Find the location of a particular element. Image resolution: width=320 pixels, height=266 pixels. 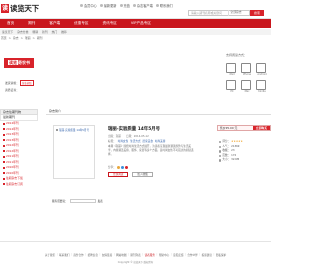

product-tags: 标签： 时尚女性 生活方式 居家美食 时尚美容 is located at coordinates (137, 141).